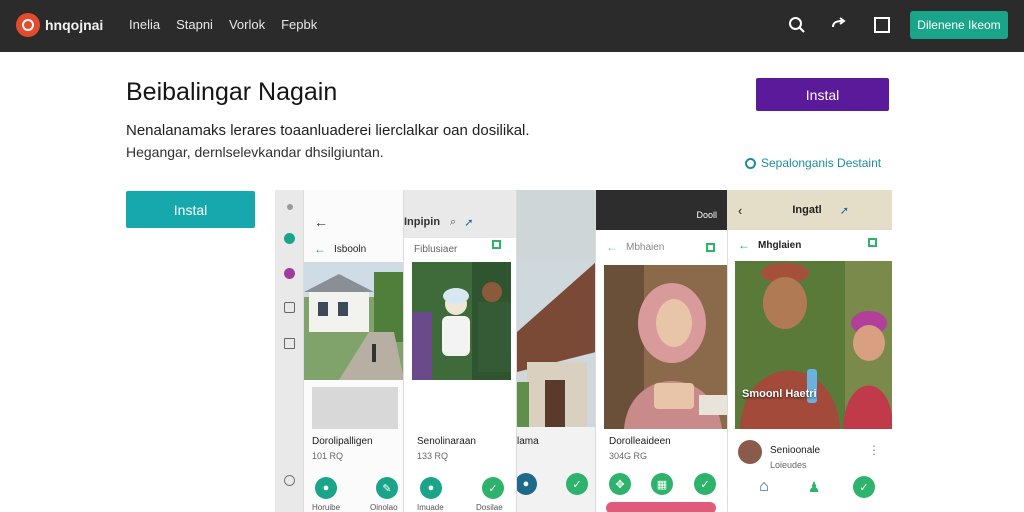 Image resolution: width=1024 pixels, height=512 pixels. What do you see at coordinates (882, 25) in the screenshot?
I see `window-icon` at bounding box center [882, 25].